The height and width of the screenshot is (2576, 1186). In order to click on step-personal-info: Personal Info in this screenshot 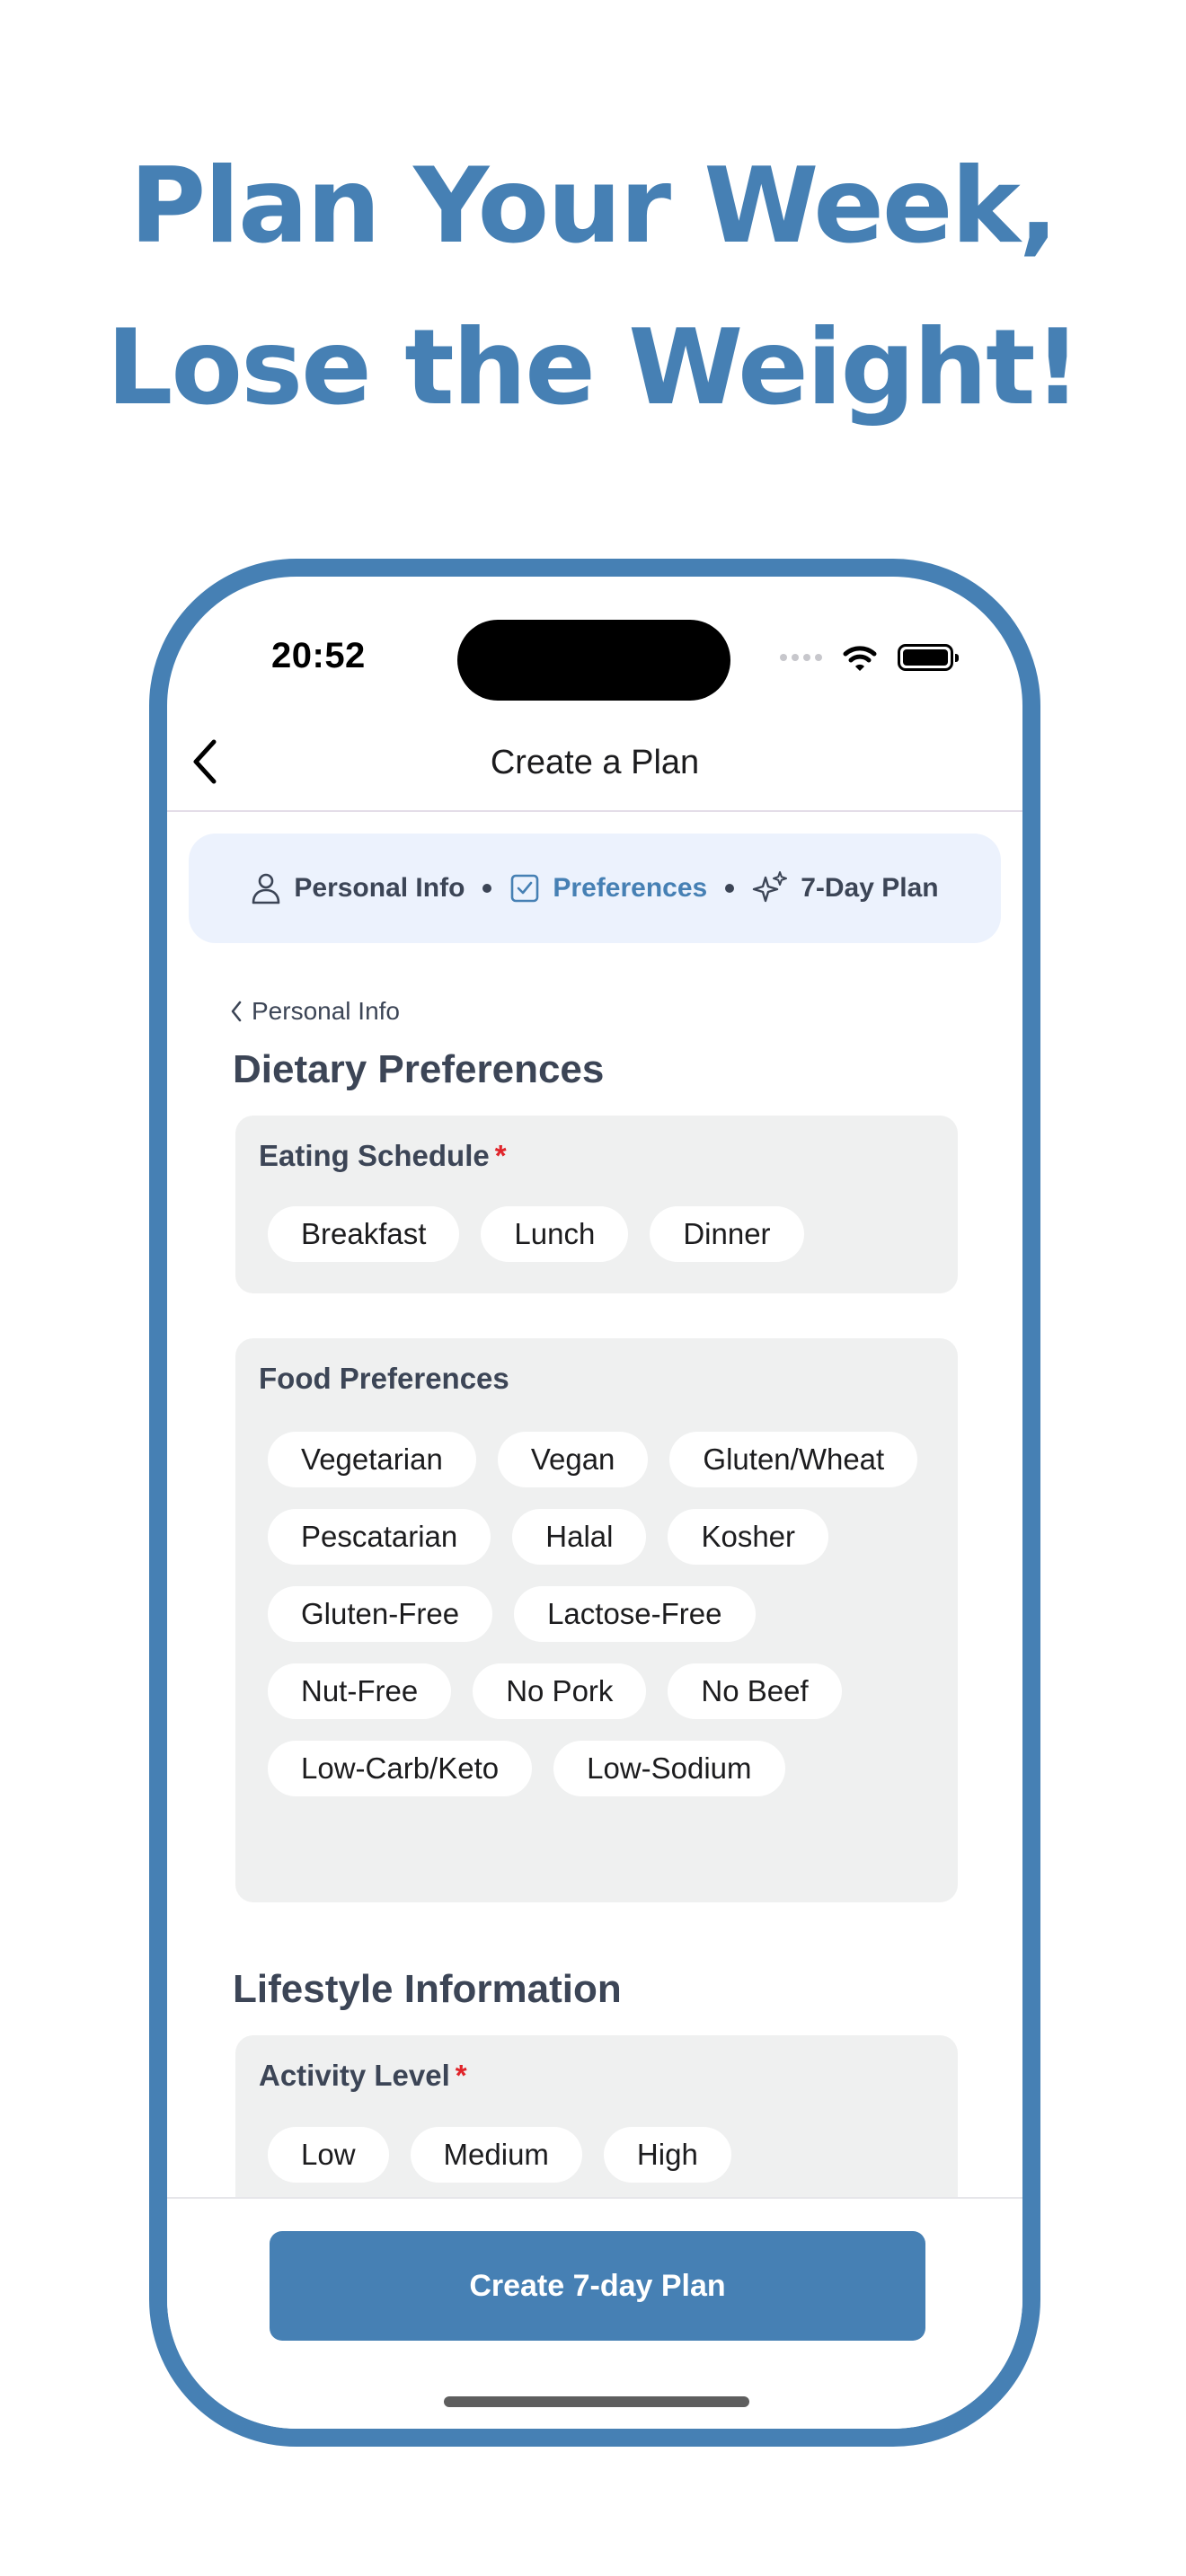, I will do `click(358, 888)`.